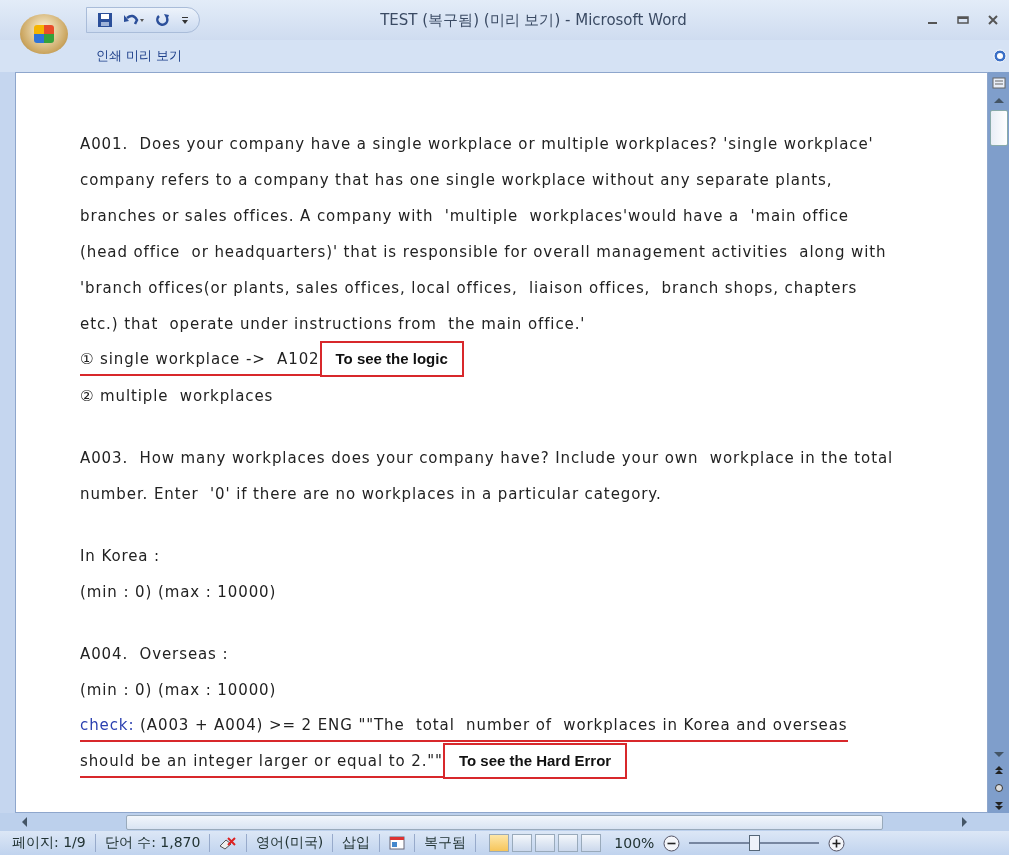 This screenshot has height=855, width=1009. Describe the element at coordinates (837, 843) in the screenshot. I see `zoom-in-icon` at that location.